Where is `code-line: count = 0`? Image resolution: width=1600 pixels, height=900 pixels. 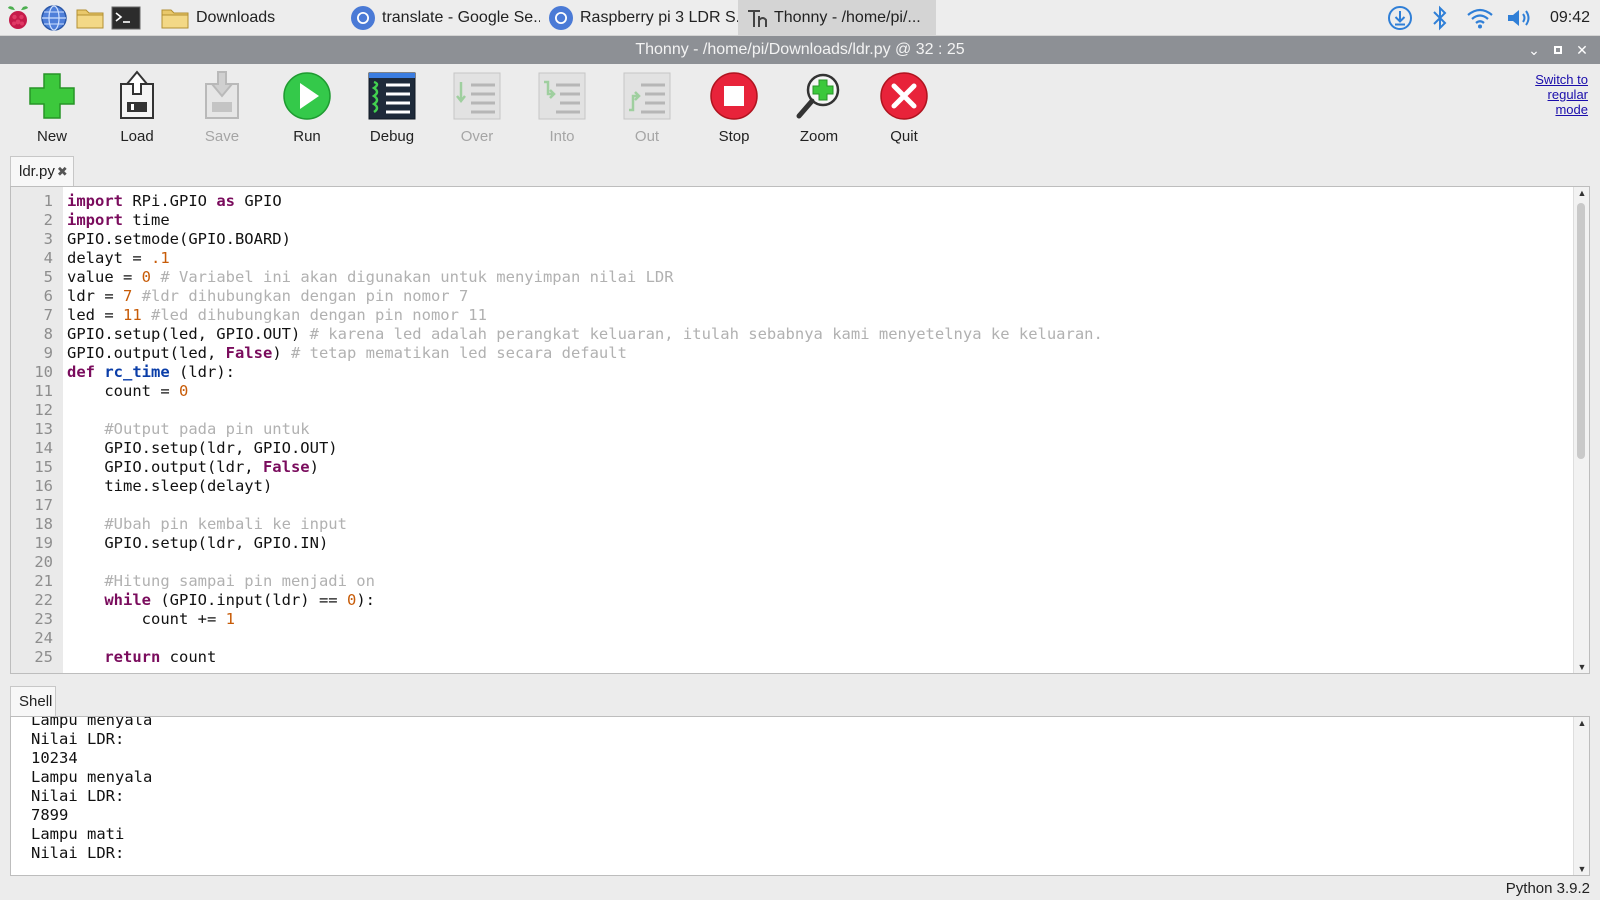
code-line: count = 0 is located at coordinates (817, 391).